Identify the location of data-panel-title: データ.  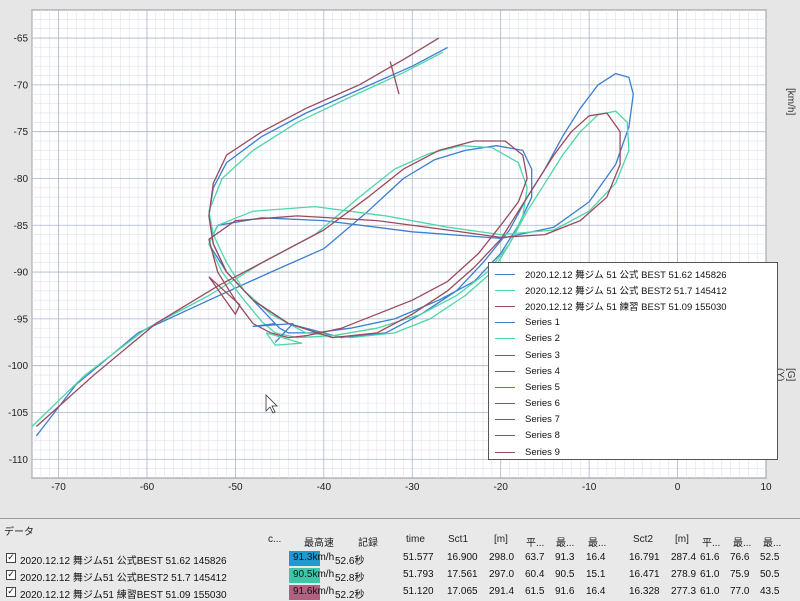
(19, 532).